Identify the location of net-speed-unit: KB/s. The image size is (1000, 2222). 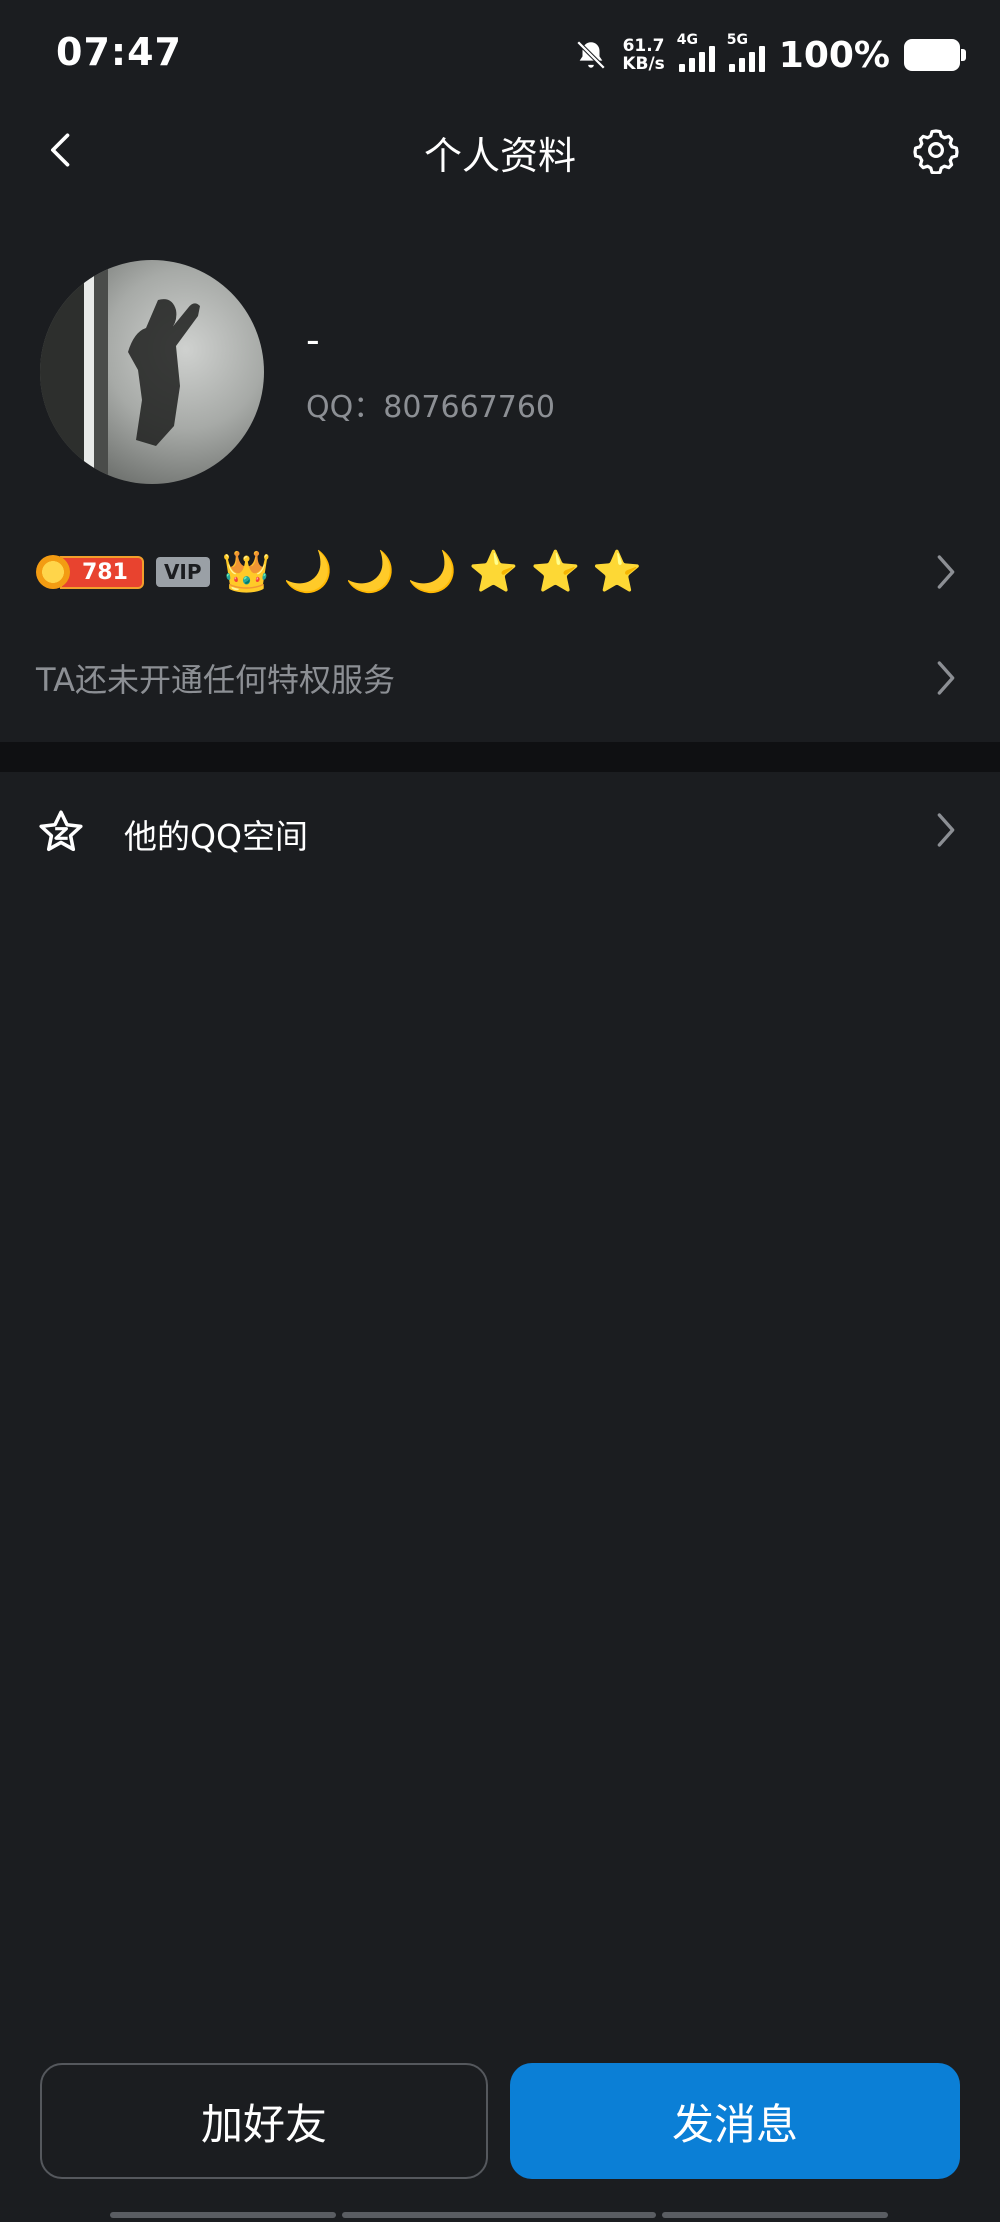
(643, 64).